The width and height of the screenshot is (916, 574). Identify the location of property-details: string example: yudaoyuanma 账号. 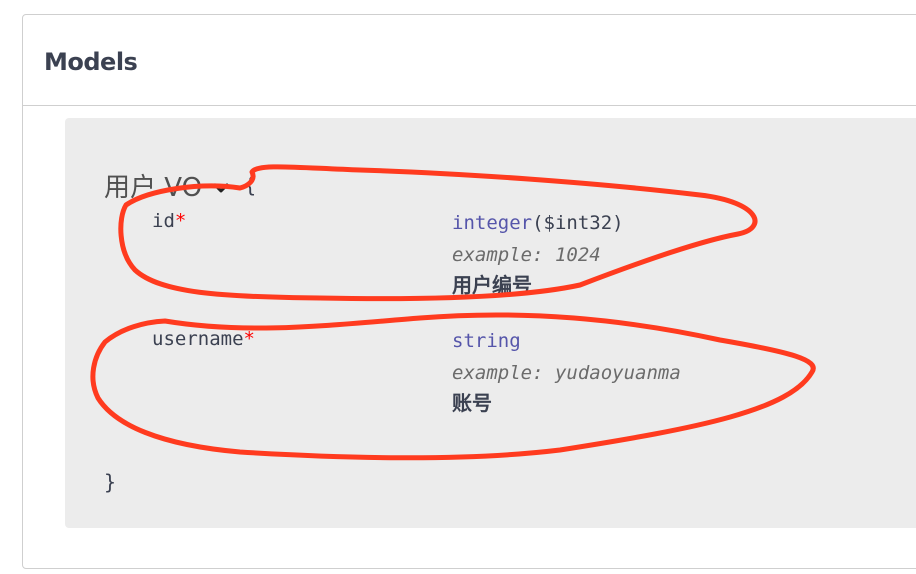
(566, 373).